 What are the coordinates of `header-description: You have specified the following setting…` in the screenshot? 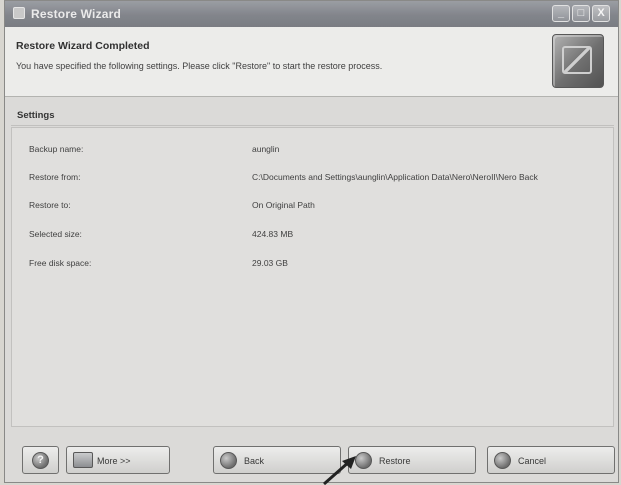 It's located at (199, 66).